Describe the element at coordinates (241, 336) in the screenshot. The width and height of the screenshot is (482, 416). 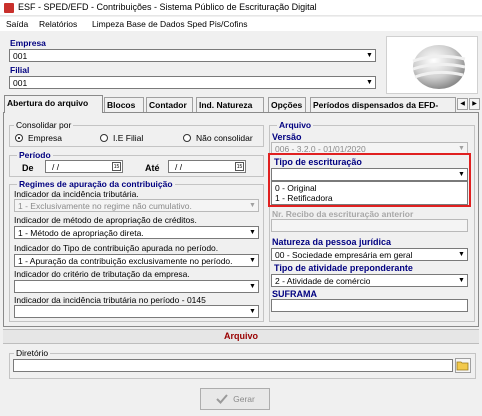
I see `arquivo-section-header: Arquivo` at that location.